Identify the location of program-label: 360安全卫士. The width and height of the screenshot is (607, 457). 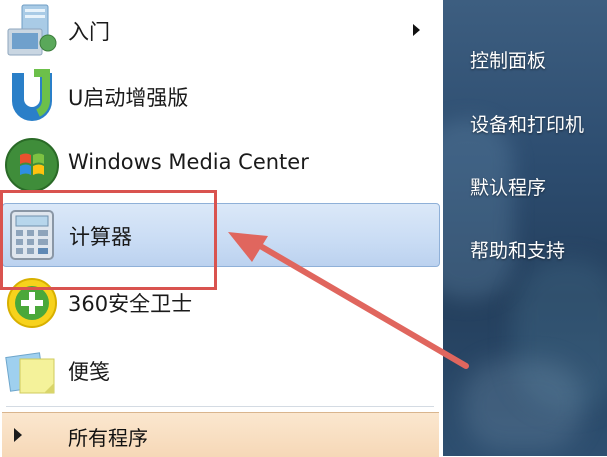
(130, 304).